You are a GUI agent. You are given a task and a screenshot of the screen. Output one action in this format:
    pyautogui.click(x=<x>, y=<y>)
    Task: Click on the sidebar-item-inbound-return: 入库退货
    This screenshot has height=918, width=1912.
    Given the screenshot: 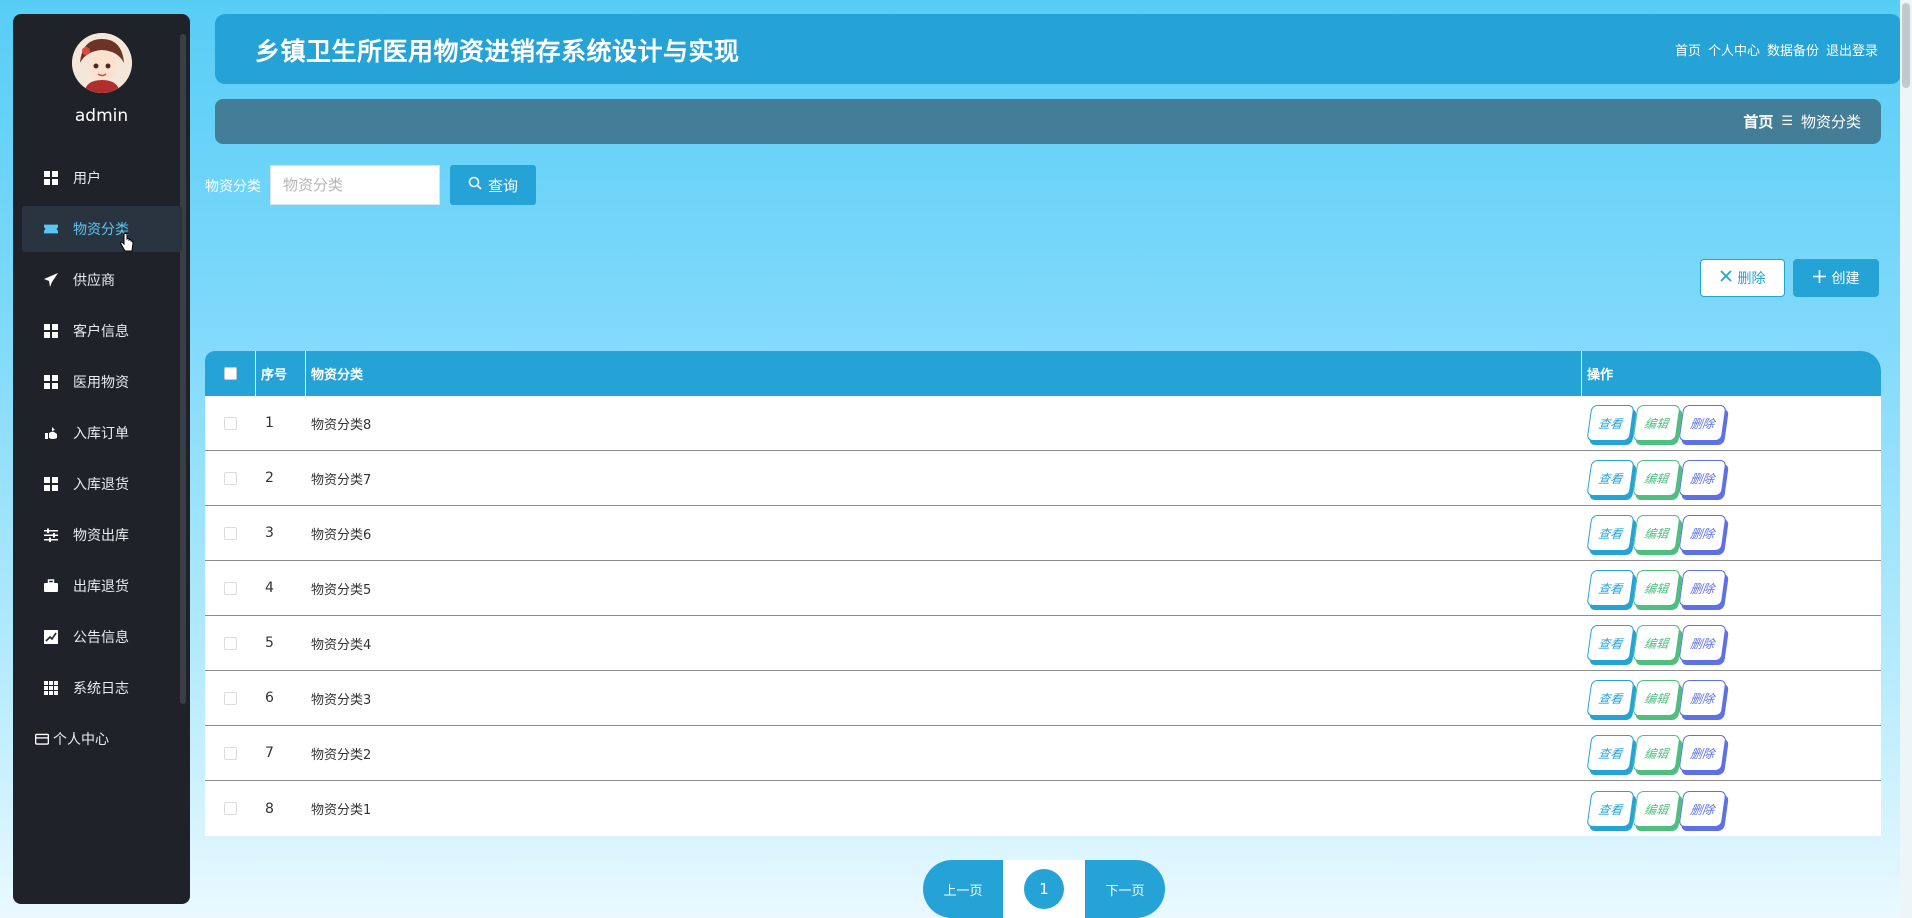 What is the action you would take?
    pyautogui.click(x=101, y=484)
    